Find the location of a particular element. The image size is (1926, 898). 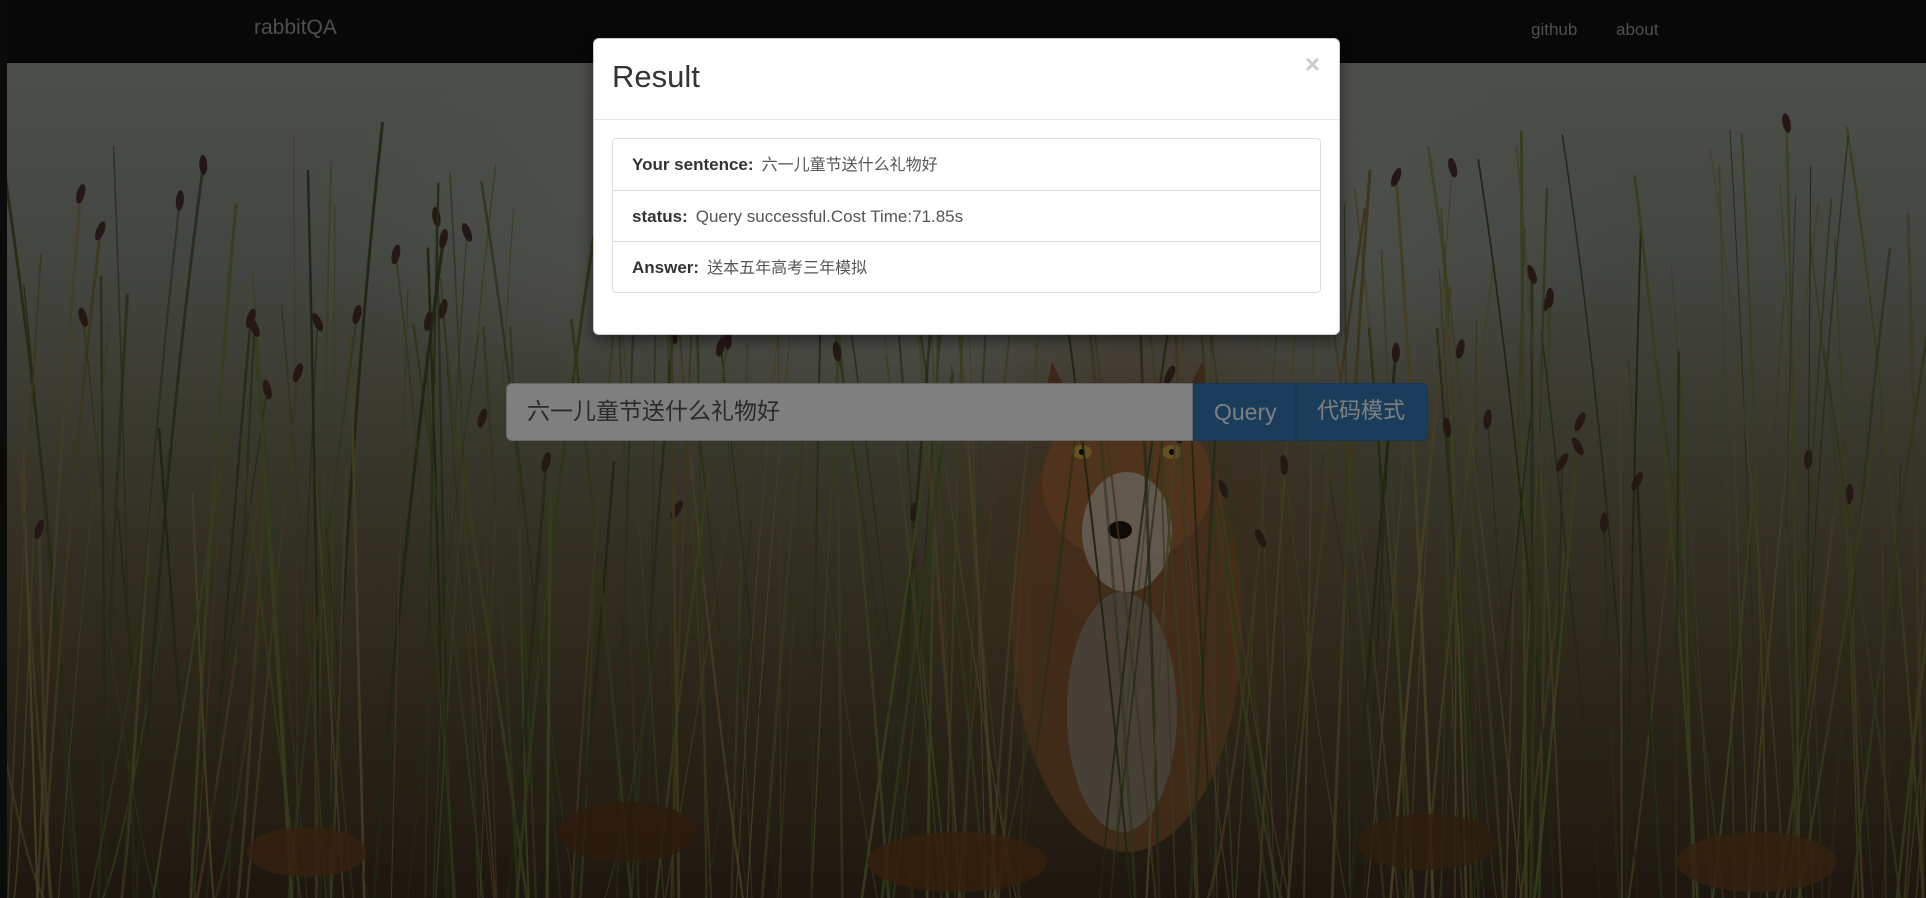

modal-header: Result × is located at coordinates (966, 79).